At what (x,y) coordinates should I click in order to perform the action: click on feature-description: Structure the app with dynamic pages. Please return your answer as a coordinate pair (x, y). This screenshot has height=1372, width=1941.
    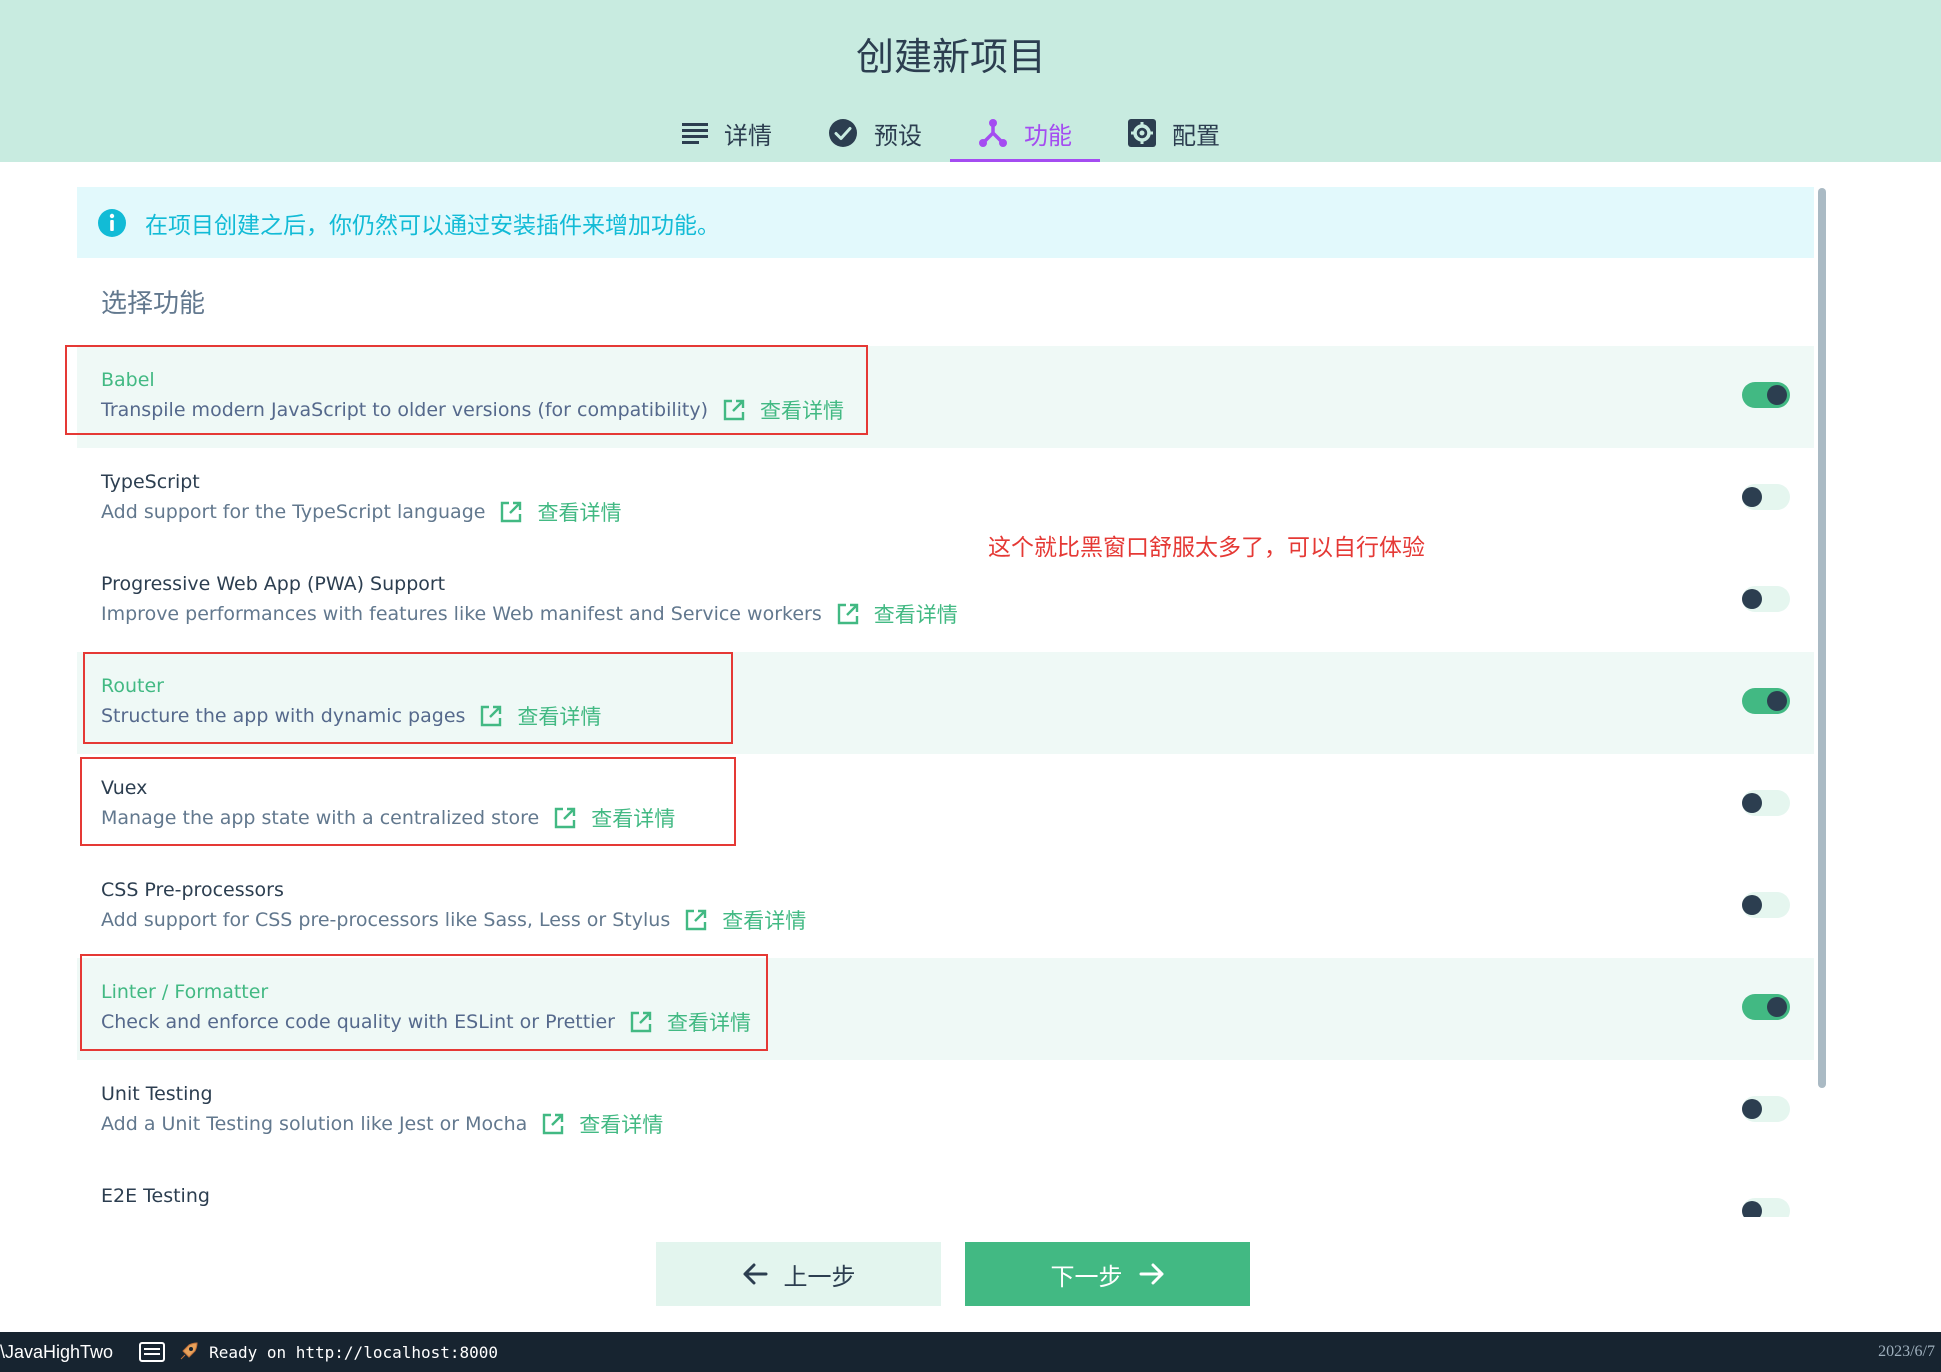
    Looking at the image, I should click on (283, 716).